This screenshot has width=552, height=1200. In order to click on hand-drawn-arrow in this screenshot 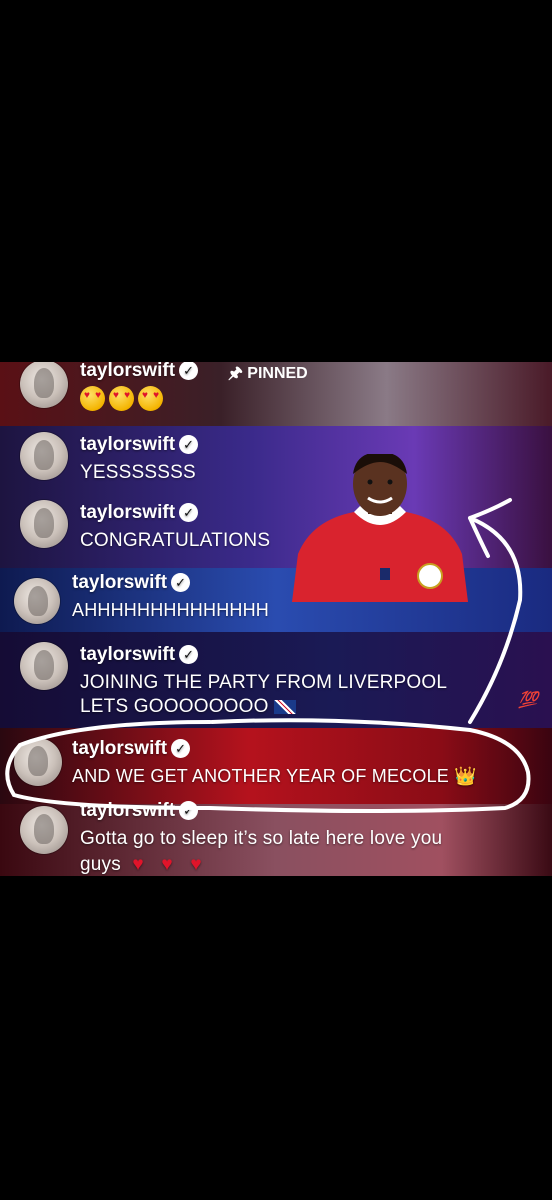, I will do `click(495, 611)`.